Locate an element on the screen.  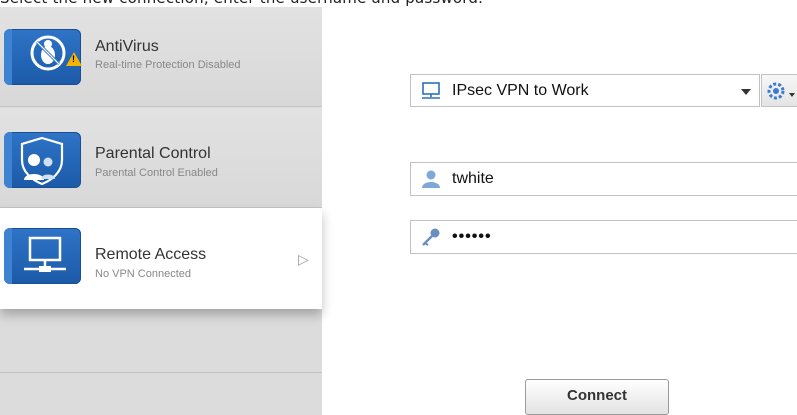
sidebar-item-subtitle: Parental Control Enabled is located at coordinates (156, 173).